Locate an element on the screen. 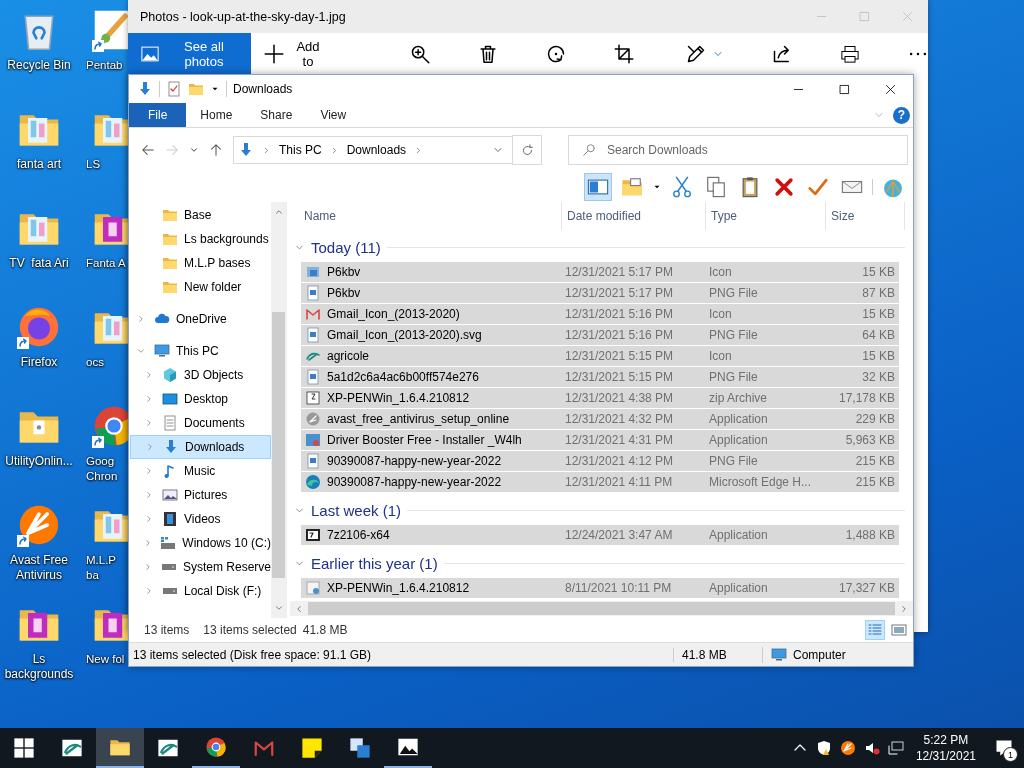 The width and height of the screenshot is (1024, 768). date-cell-text: 12/31/2021 4:38 PM is located at coordinates (620, 398).